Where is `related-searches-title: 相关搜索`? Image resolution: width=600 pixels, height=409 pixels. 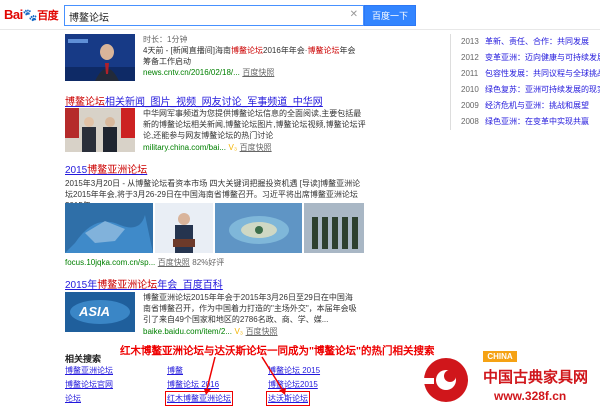 related-searches-title: 相关搜索 is located at coordinates (83, 359).